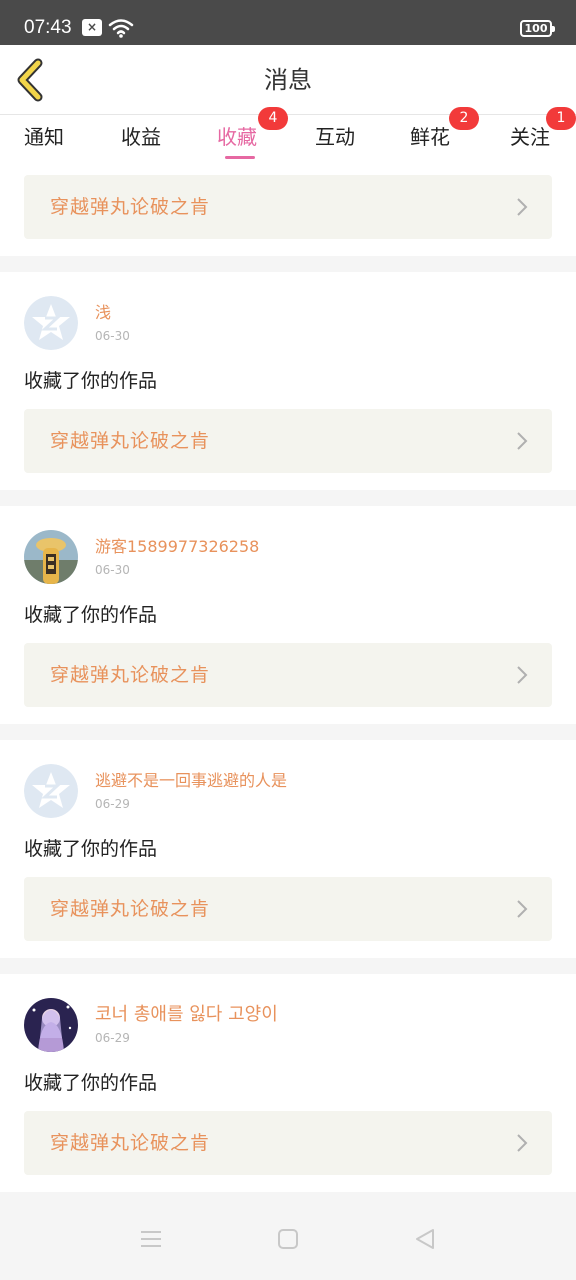  What do you see at coordinates (430, 137) in the screenshot?
I see `tab-label: 鲜花` at bounding box center [430, 137].